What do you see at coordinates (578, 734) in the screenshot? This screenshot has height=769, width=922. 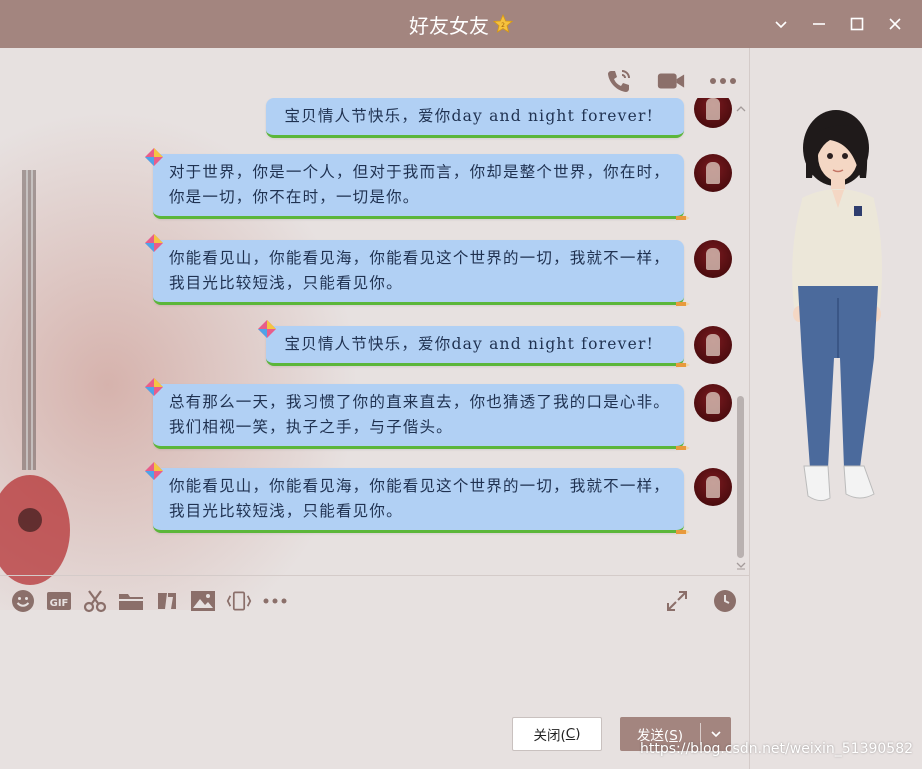 I see `close-button-label-end: )` at bounding box center [578, 734].